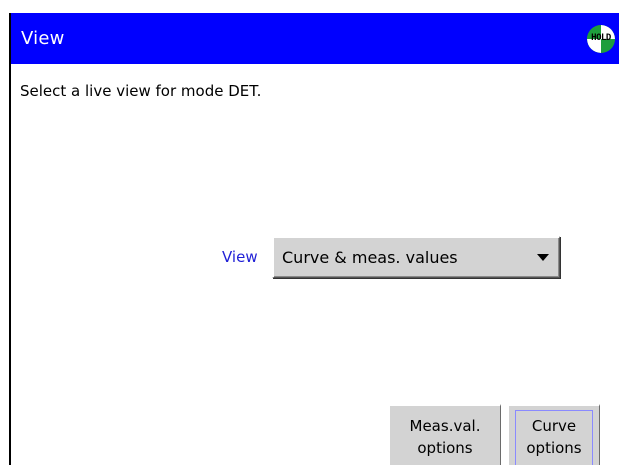 Image resolution: width=619 pixels, height=465 pixels. I want to click on meas-val-options-line2: options, so click(445, 448).